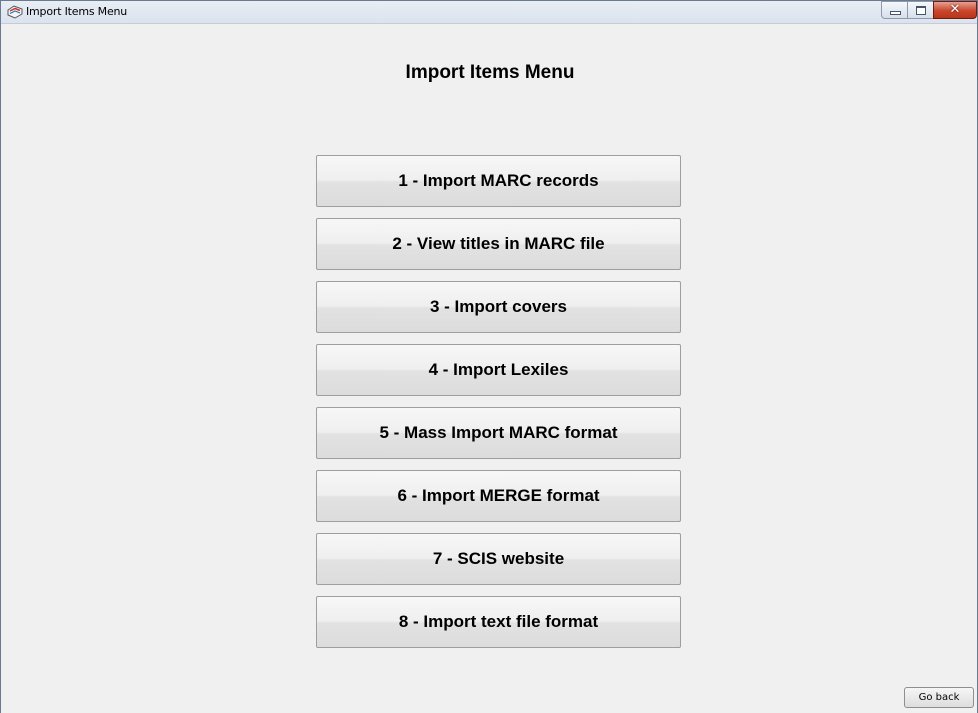 This screenshot has width=978, height=713. I want to click on page-title: Import Items Menu, so click(490, 72).